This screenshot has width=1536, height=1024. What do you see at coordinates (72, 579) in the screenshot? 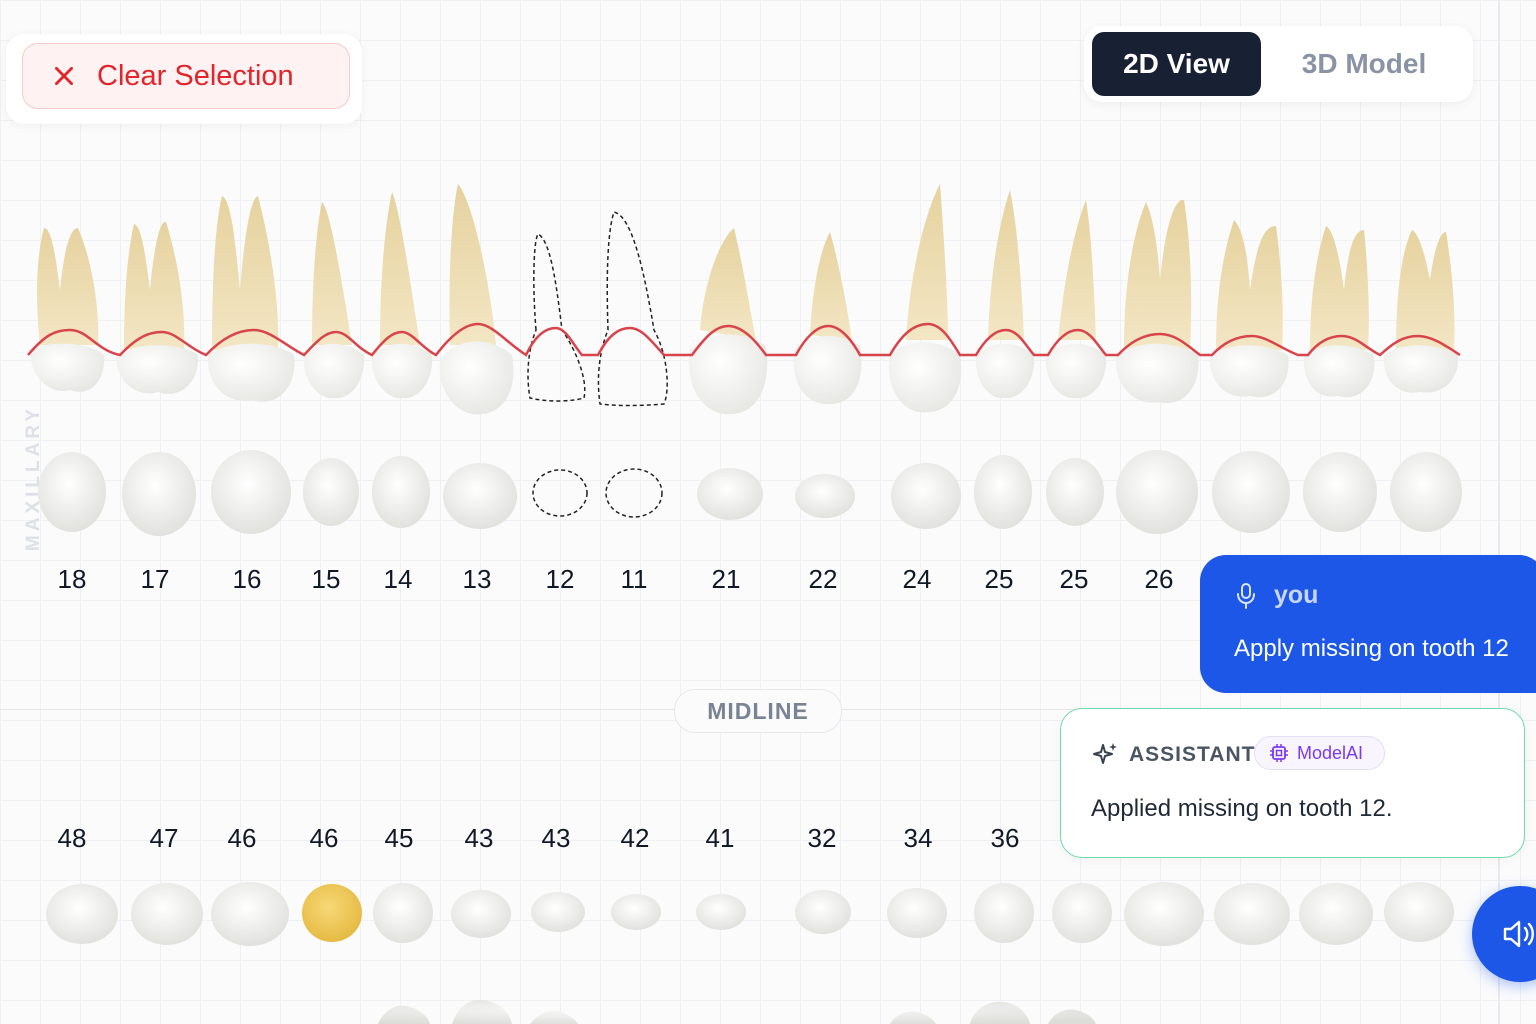
I see `tooth-number: 18` at bounding box center [72, 579].